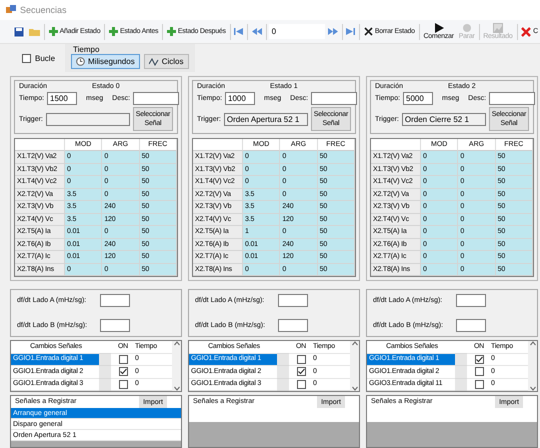  Describe the element at coordinates (239, 31) in the screenshot. I see `skip-back-icon` at that location.